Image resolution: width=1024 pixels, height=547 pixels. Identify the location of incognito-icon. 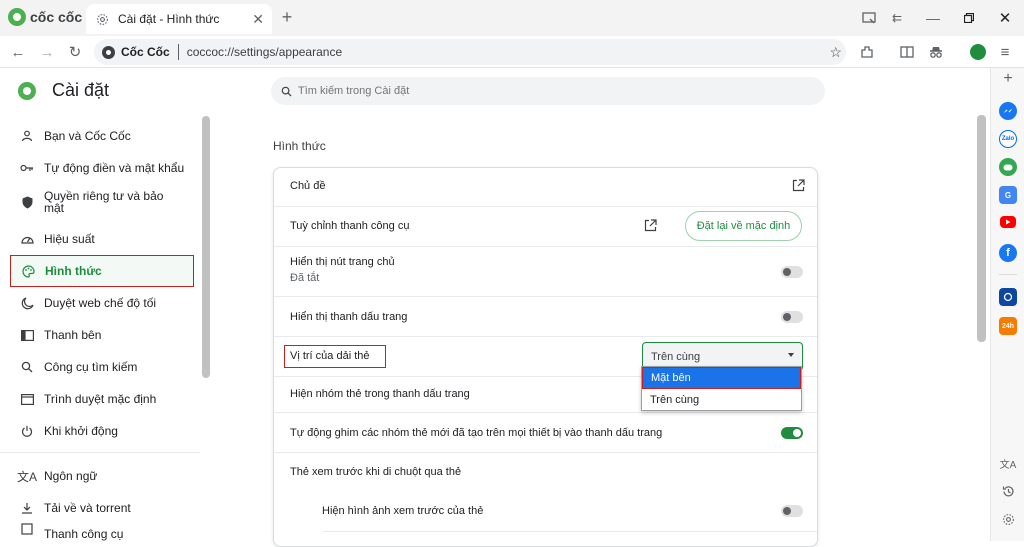
(936, 52).